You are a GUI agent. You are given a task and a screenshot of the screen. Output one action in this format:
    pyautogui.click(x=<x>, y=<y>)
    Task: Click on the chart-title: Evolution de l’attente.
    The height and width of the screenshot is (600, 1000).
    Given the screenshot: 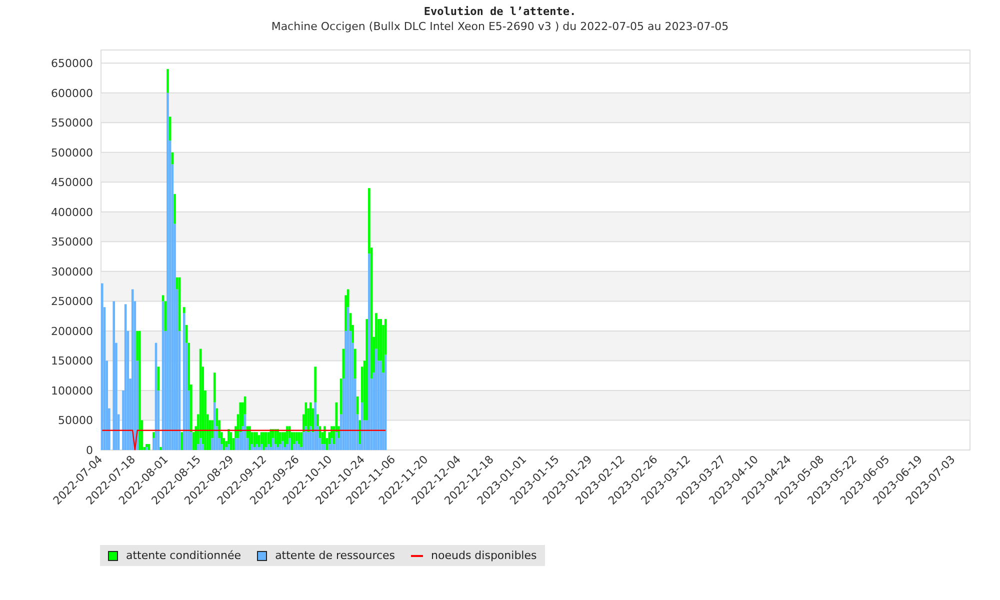 What is the action you would take?
    pyautogui.click(x=500, y=11)
    